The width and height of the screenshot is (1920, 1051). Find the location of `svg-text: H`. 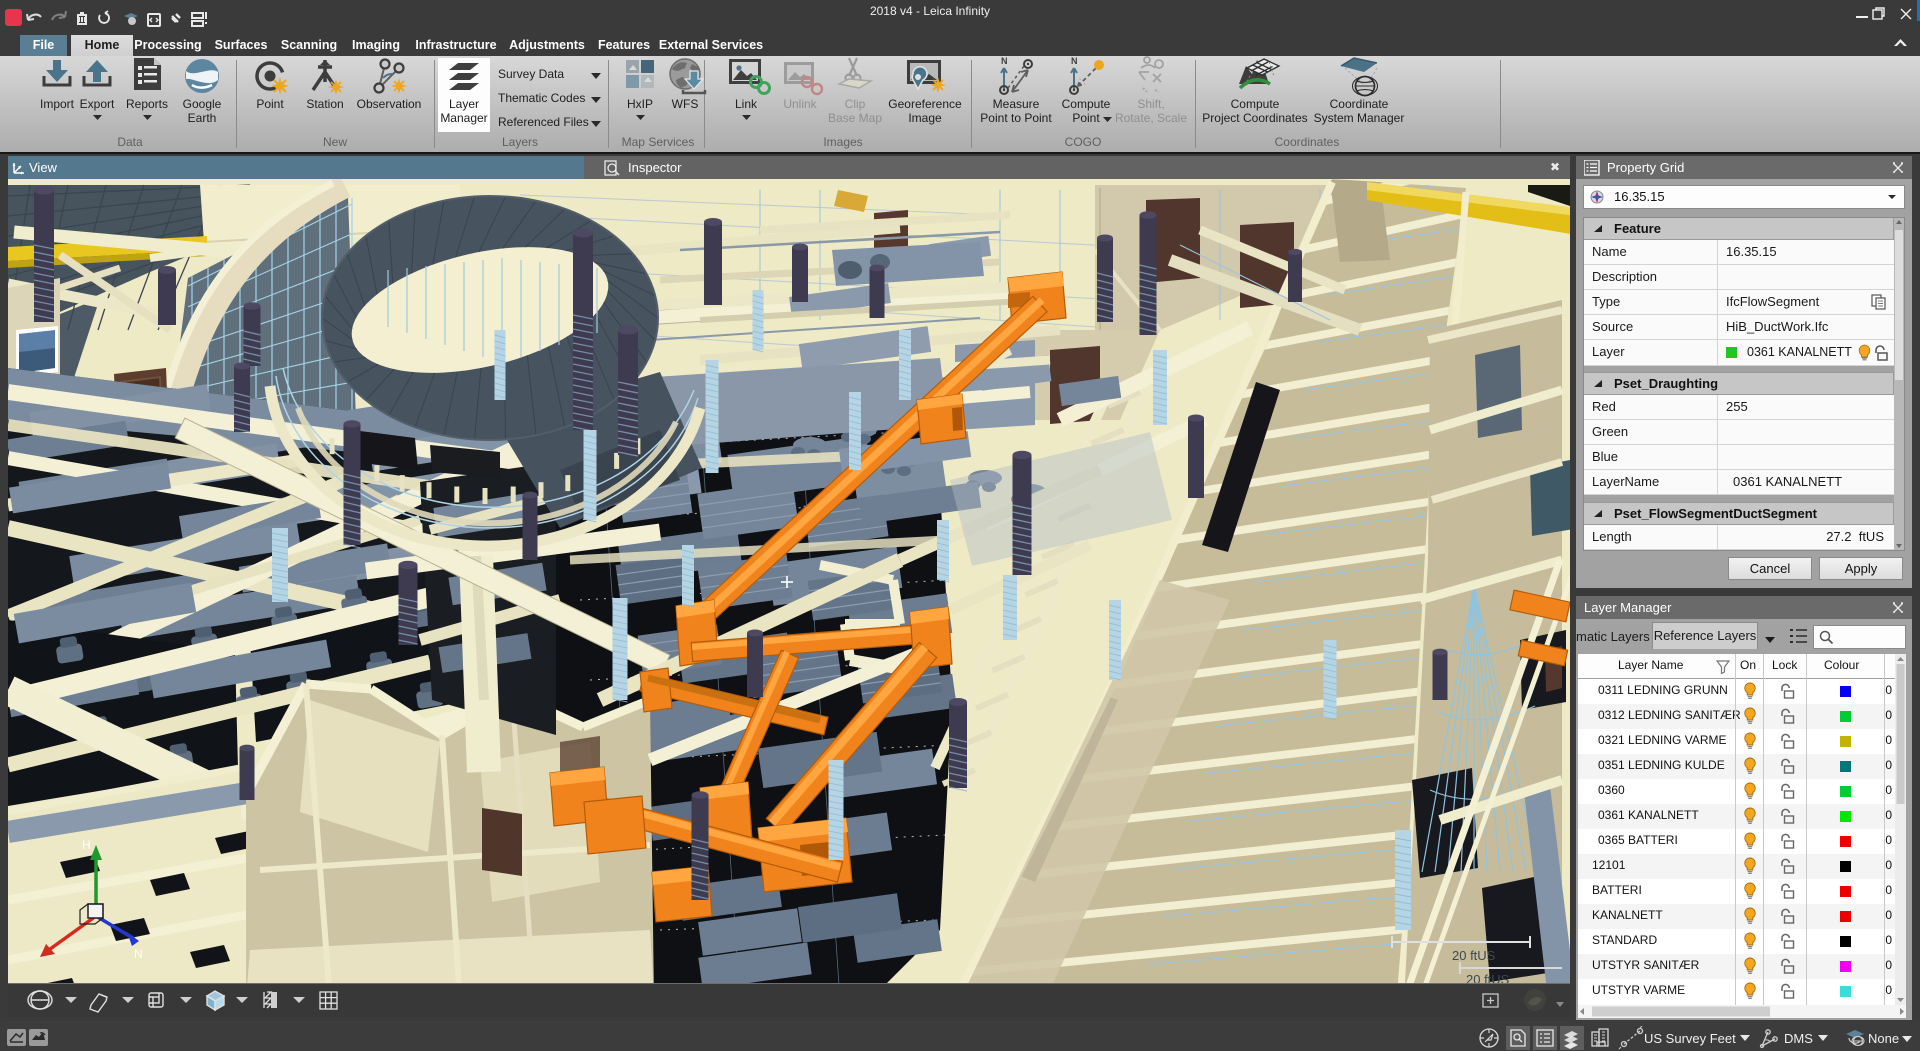

svg-text: H is located at coordinates (86, 845).